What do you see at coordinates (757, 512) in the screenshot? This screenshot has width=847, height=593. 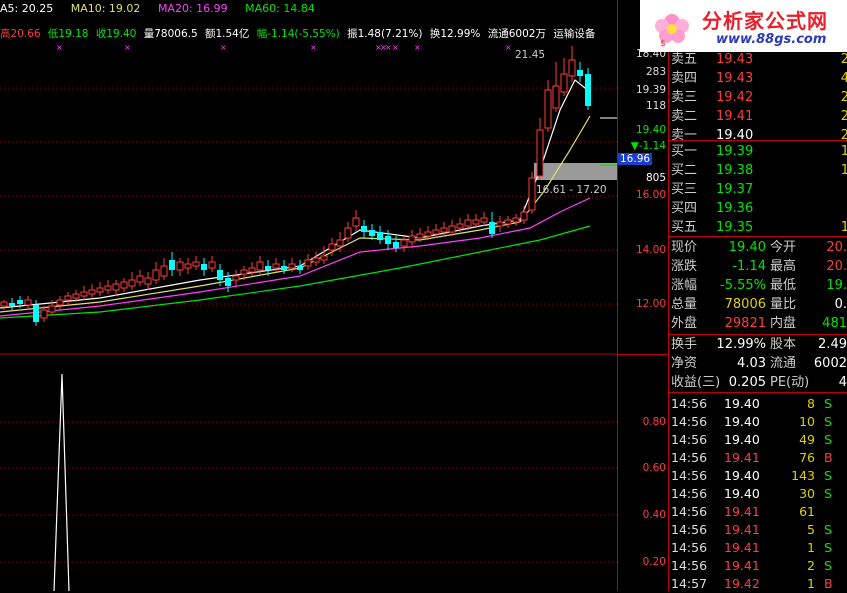 I see `tick-row: 14:56 19.41 61` at bounding box center [757, 512].